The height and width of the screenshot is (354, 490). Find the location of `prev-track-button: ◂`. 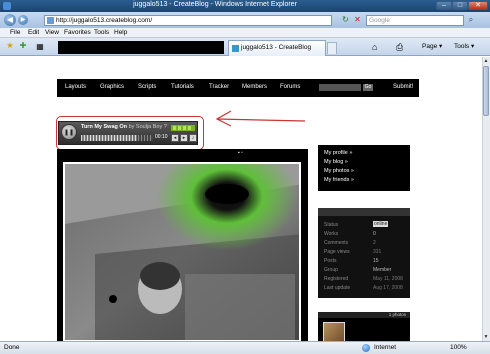

prev-track-button: ◂ is located at coordinates (175, 138).